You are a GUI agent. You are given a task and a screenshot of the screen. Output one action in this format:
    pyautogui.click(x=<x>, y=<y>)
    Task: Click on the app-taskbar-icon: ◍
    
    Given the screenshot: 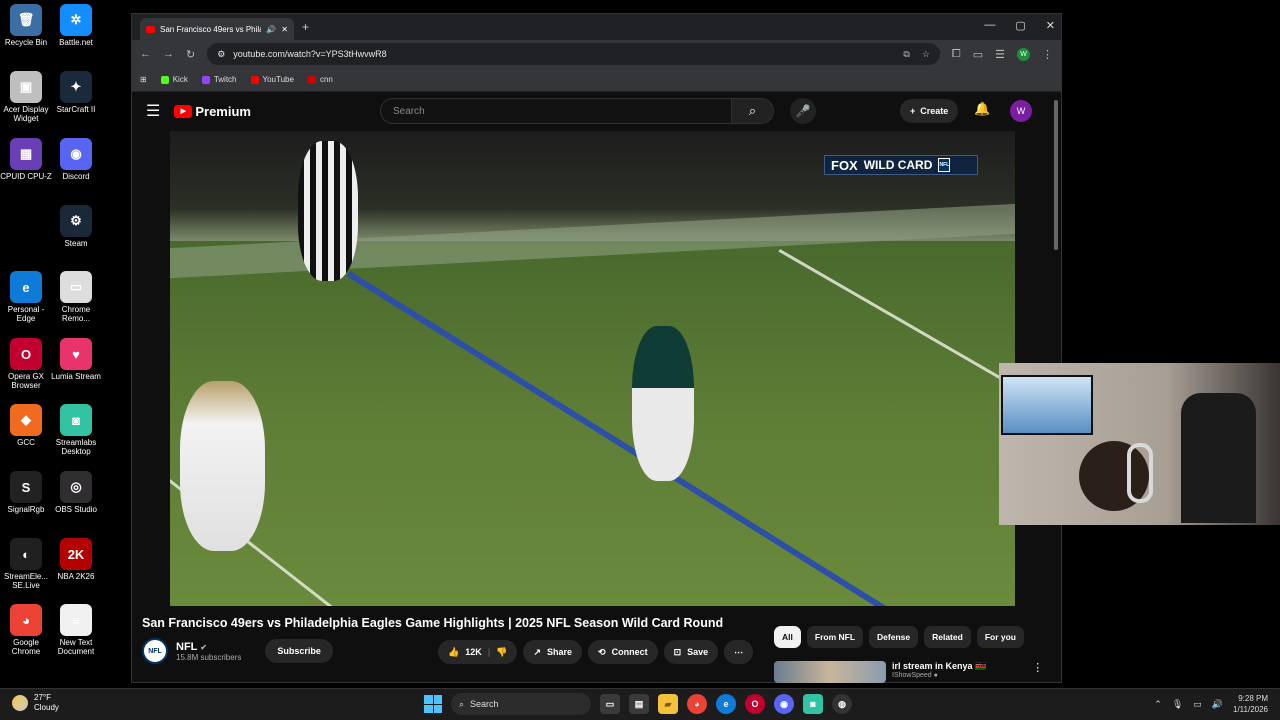 What is the action you would take?
    pyautogui.click(x=842, y=704)
    